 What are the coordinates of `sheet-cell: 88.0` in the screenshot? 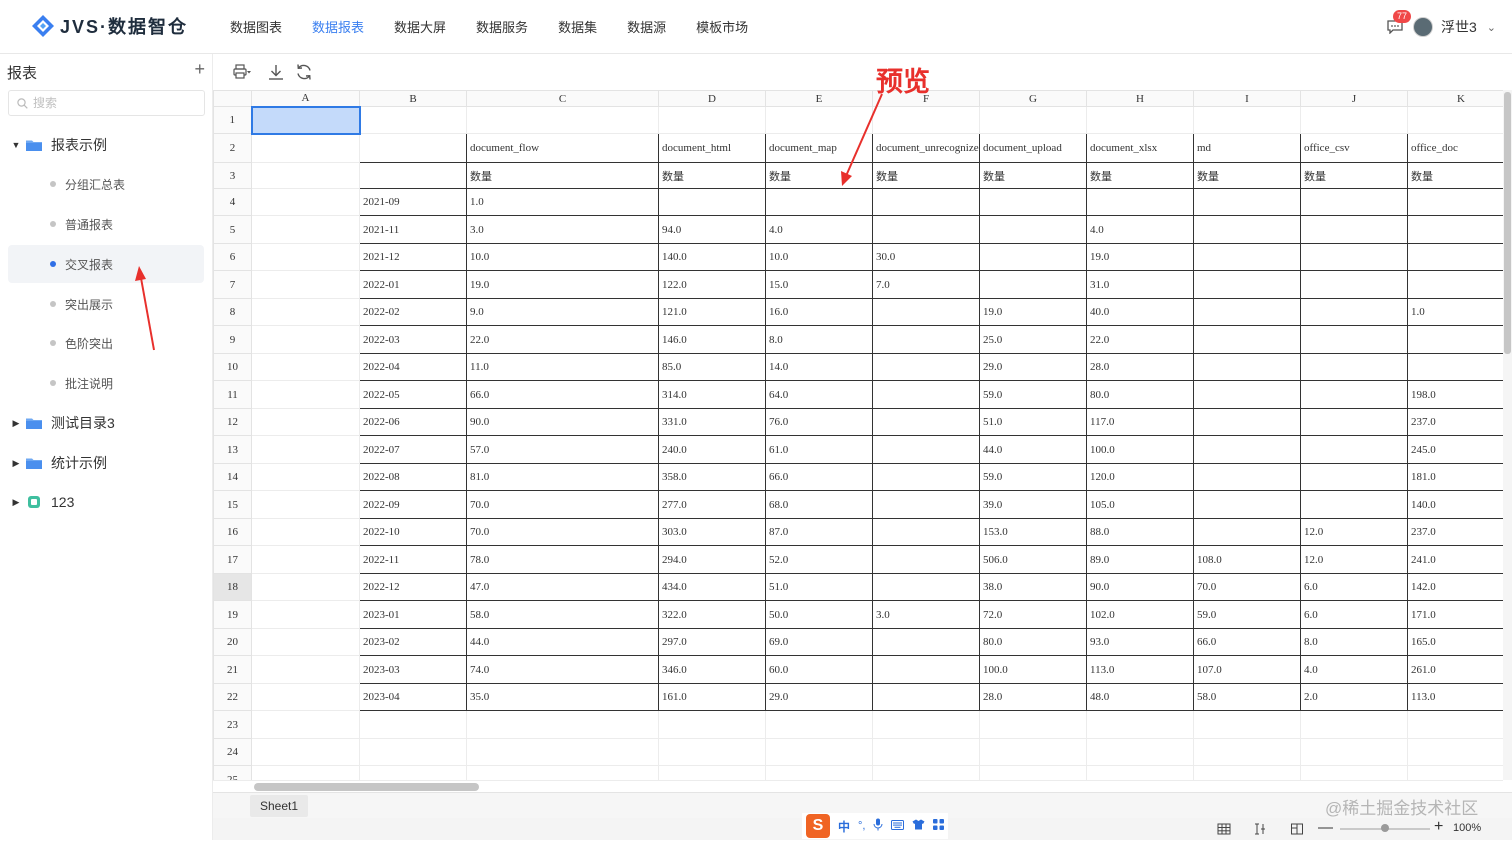 It's located at (1140, 532).